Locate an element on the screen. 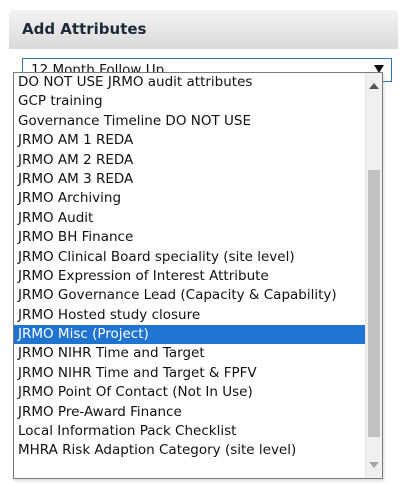 Image resolution: width=406 pixels, height=485 pixels. dropdown-option: Governance Timeline DO NOT USE is located at coordinates (190, 121).